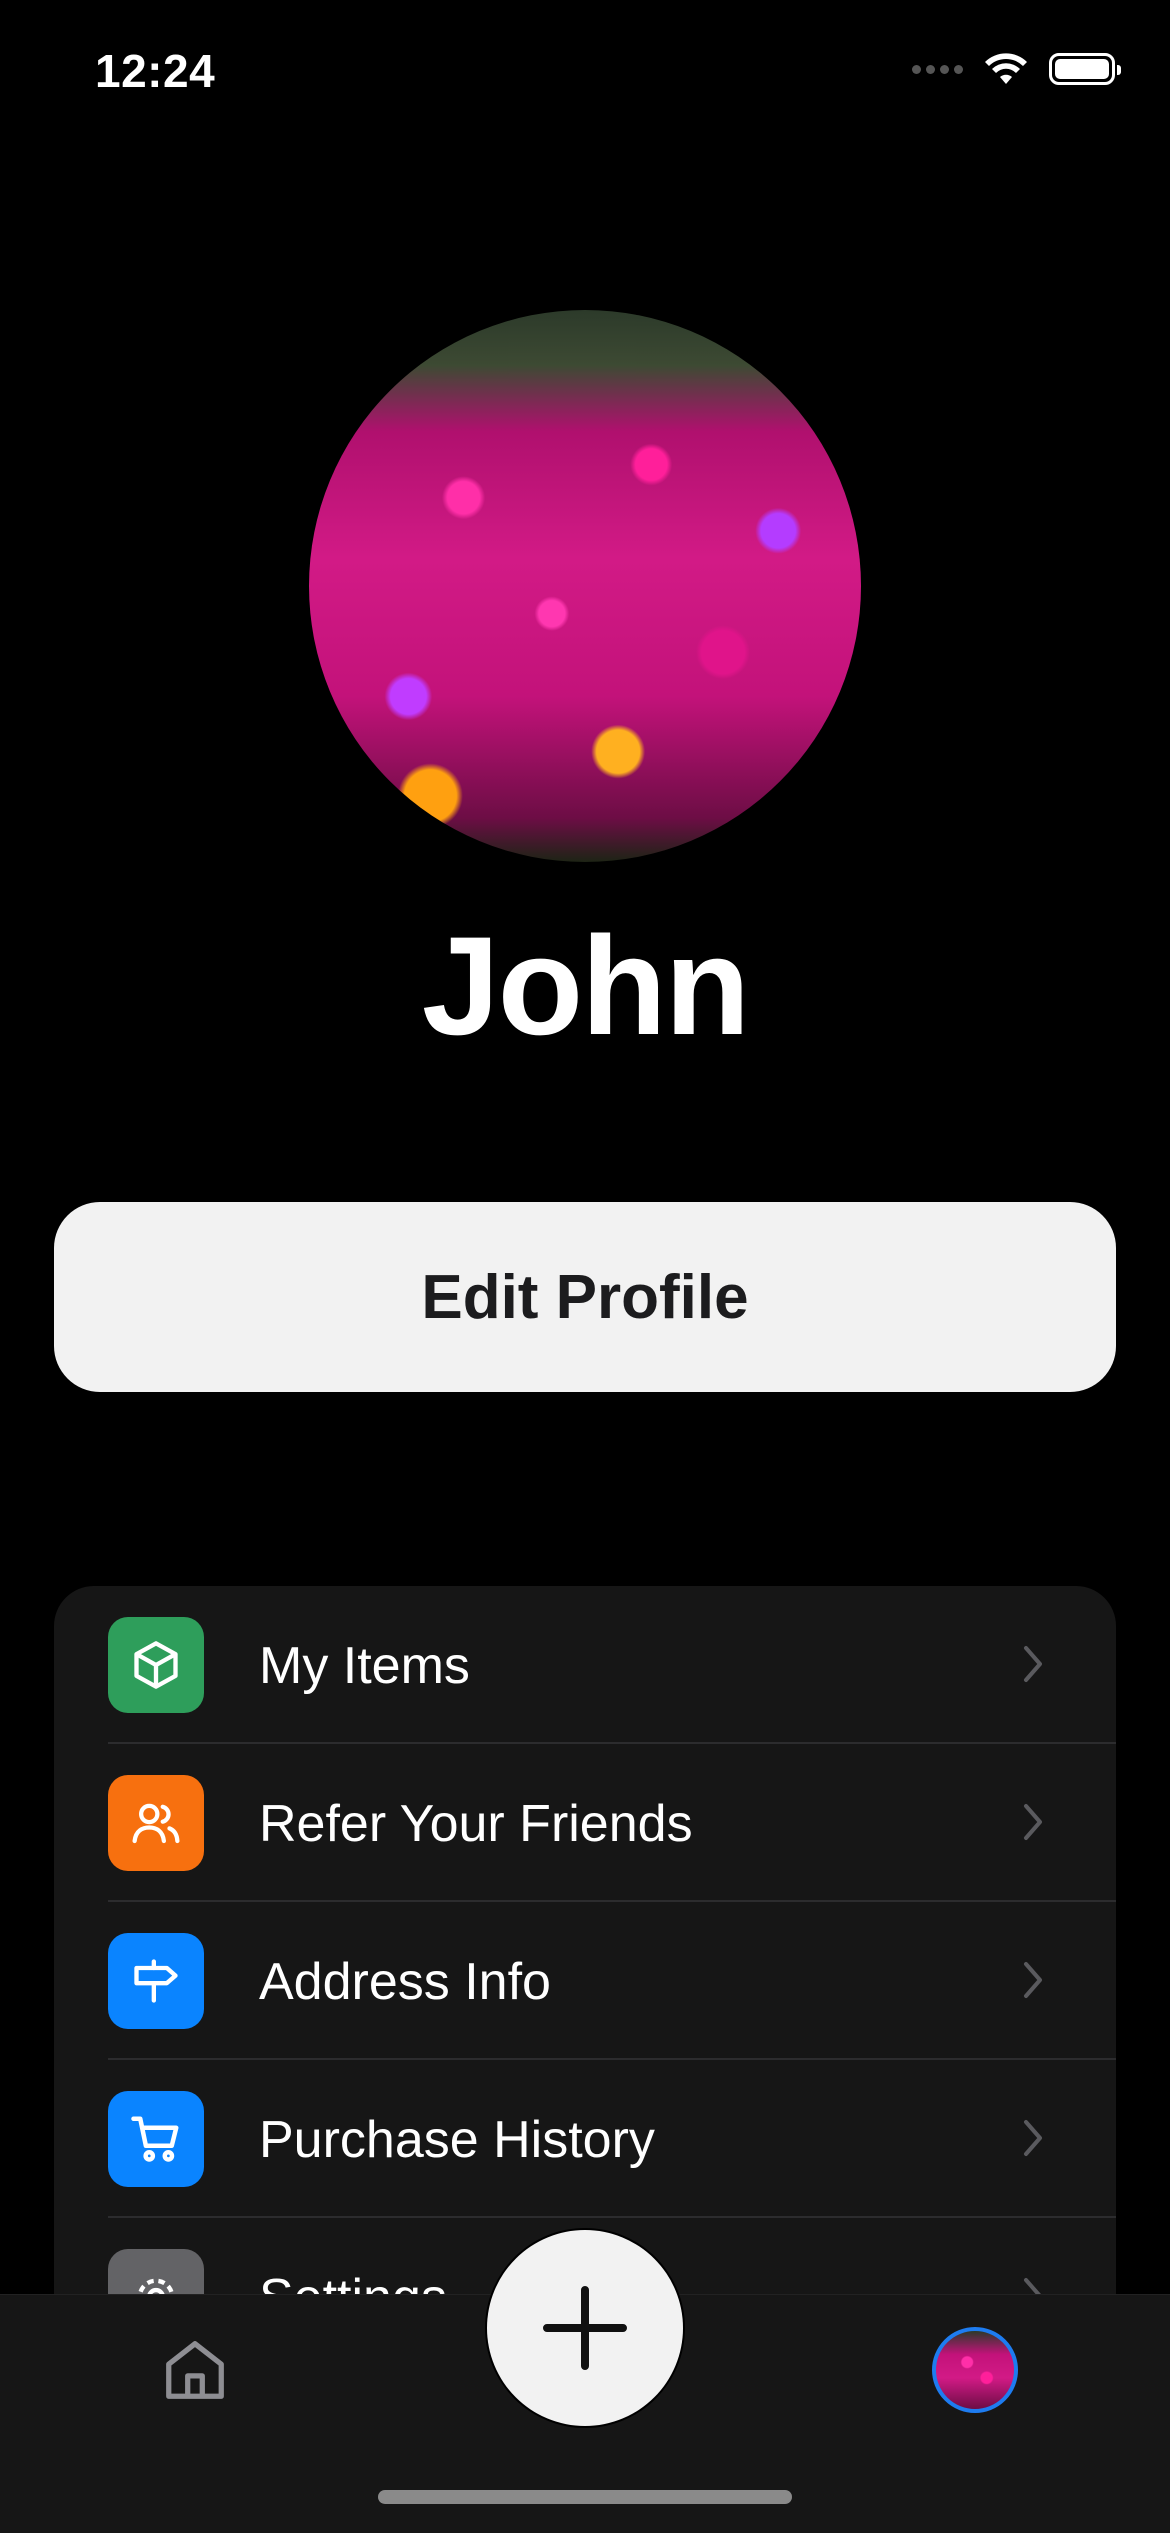  What do you see at coordinates (585, 2497) in the screenshot?
I see `home-indicator` at bounding box center [585, 2497].